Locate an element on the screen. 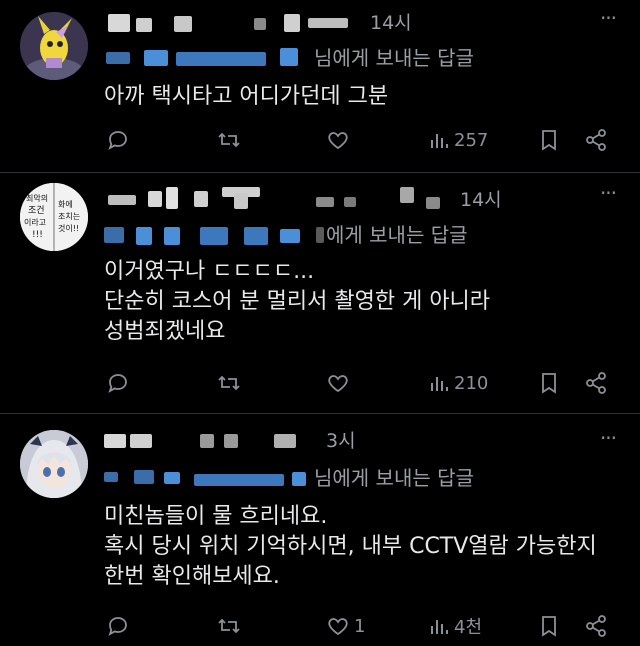 The height and width of the screenshot is (646, 640). svg-text: 화에 is located at coordinates (65, 204).